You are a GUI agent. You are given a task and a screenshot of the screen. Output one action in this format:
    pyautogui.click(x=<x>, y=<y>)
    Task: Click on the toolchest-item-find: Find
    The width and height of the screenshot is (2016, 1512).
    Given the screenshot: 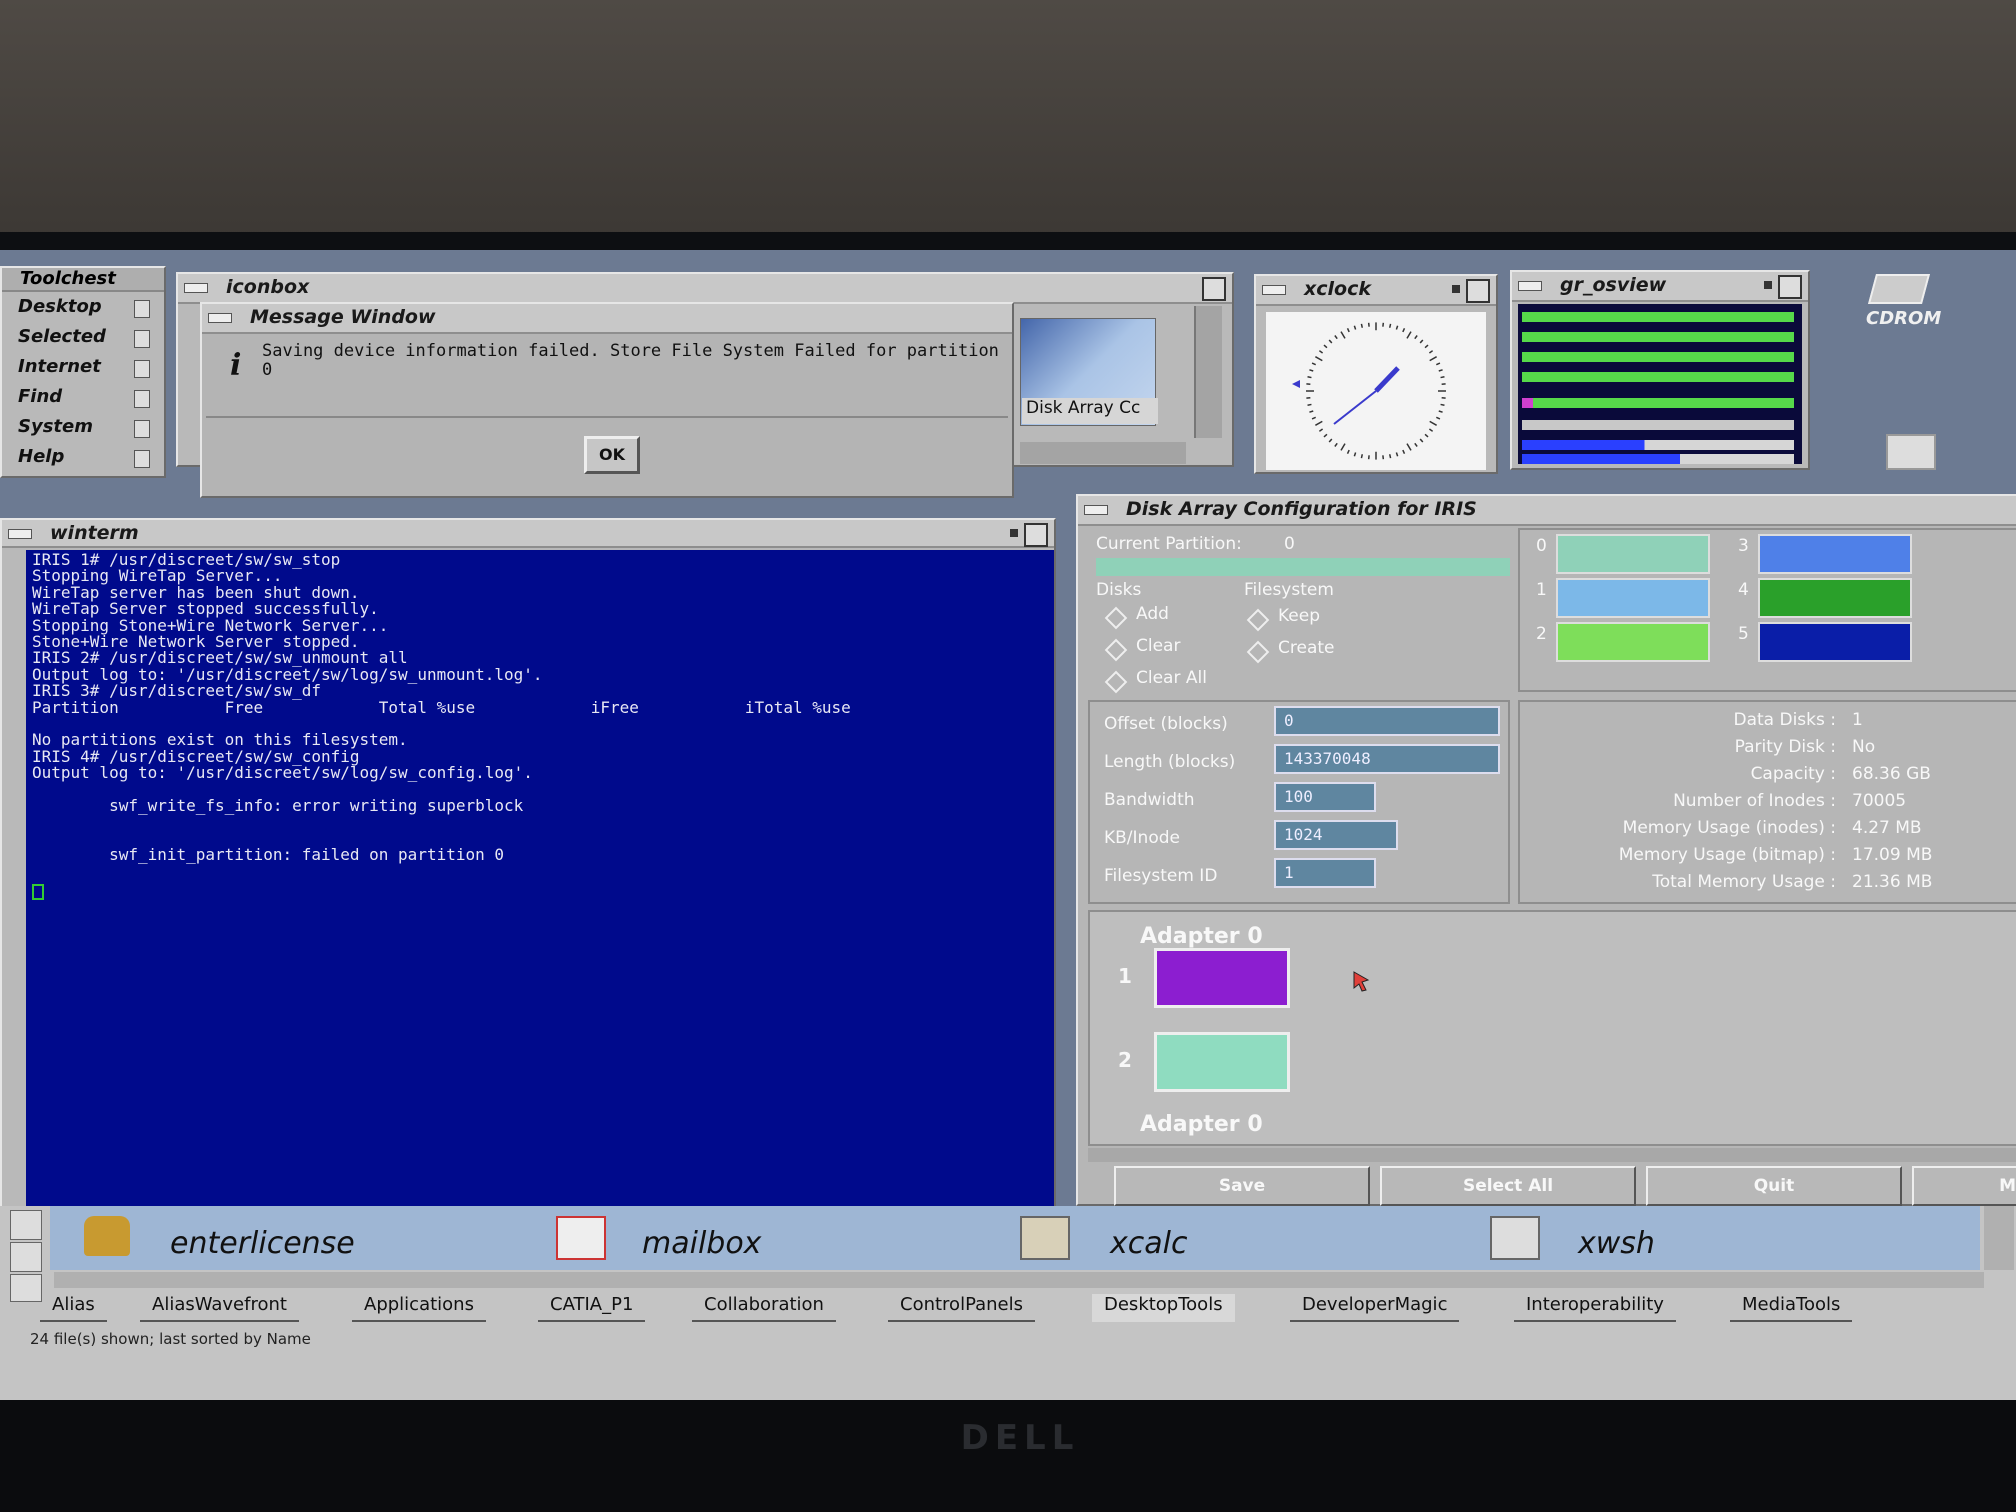 What is the action you would take?
    pyautogui.click(x=81, y=399)
    